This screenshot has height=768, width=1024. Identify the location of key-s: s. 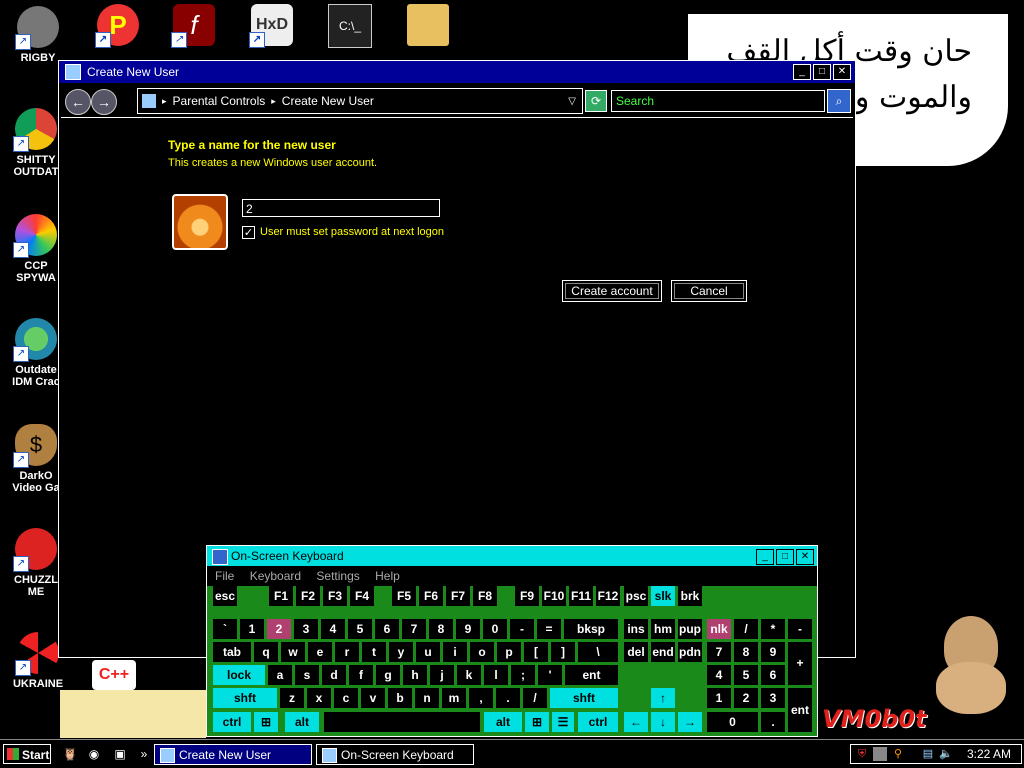
(307, 675).